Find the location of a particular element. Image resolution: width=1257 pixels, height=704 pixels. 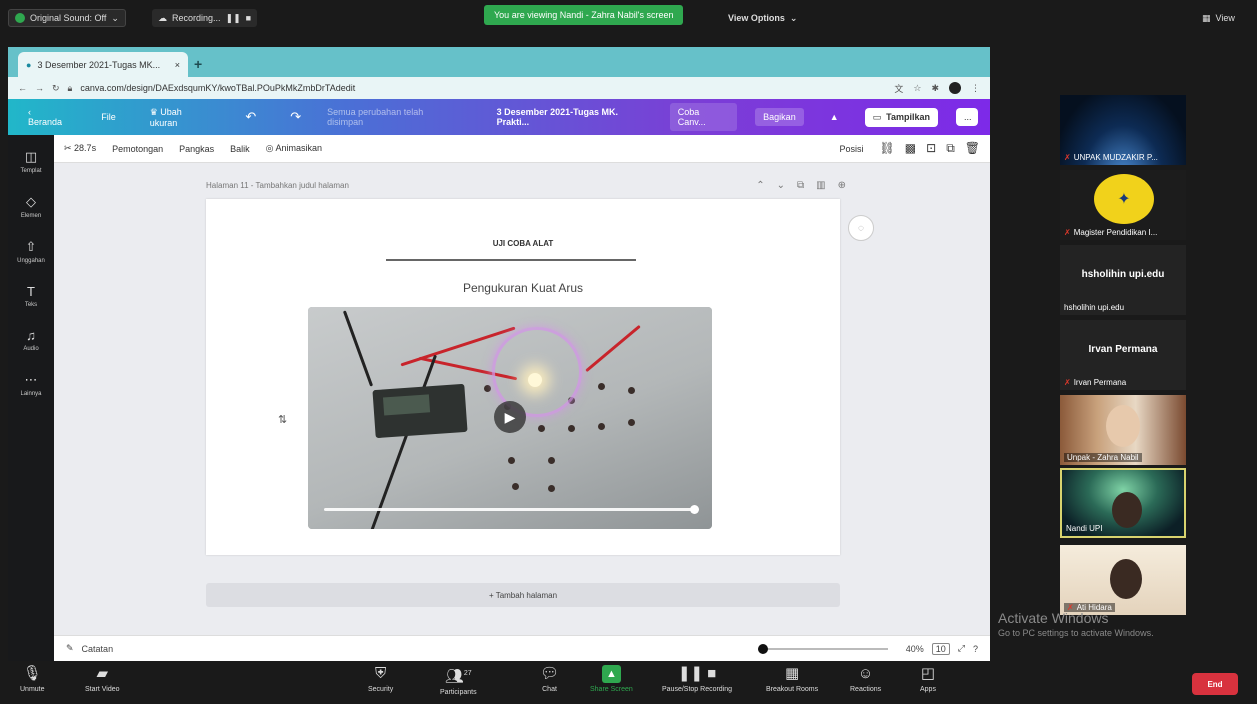

end-meeting-button: End is located at coordinates (1215, 684).